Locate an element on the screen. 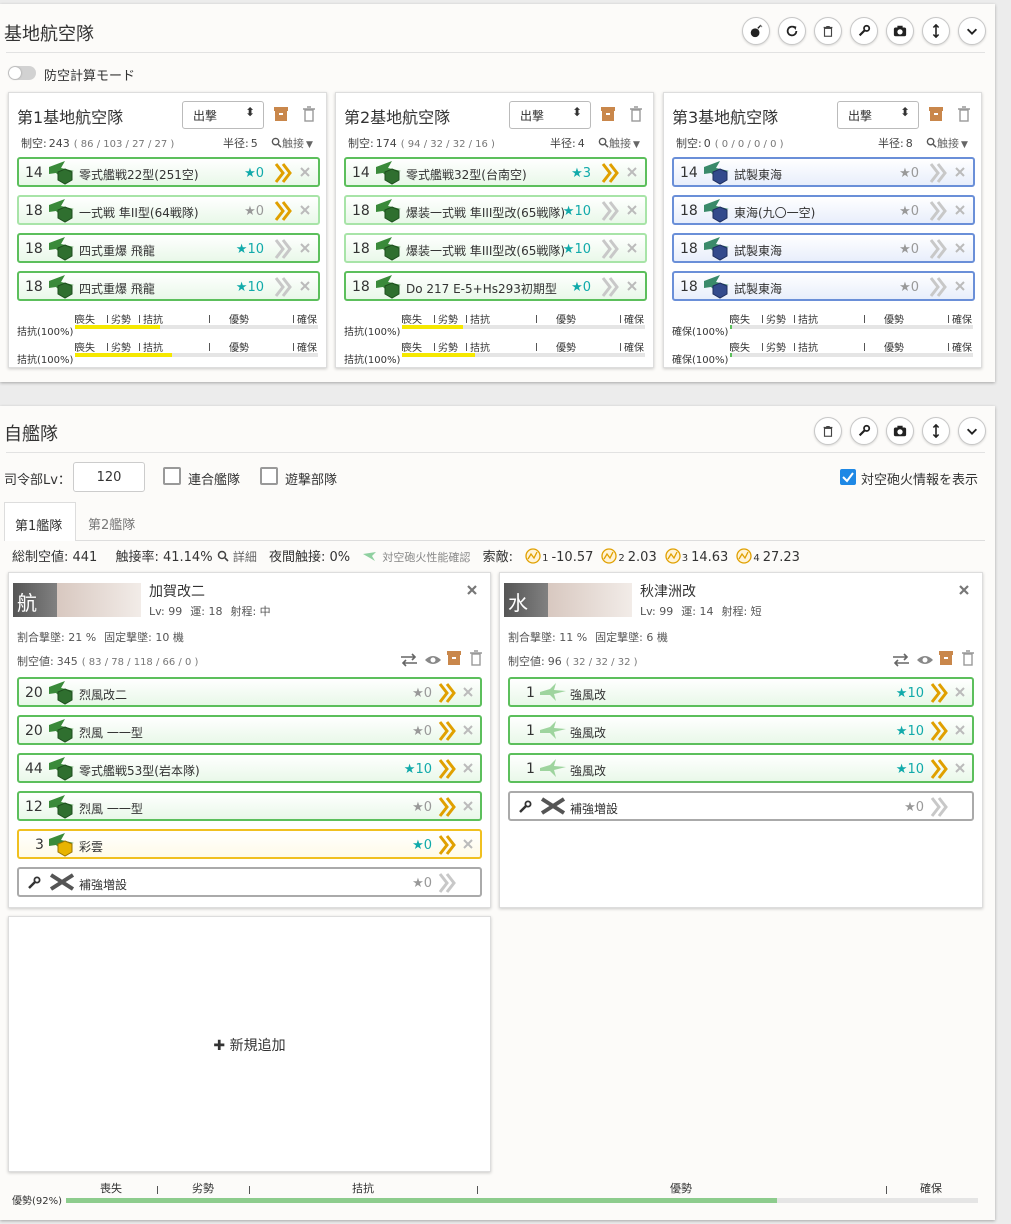  equipment-name: 四式重爆 飛龍 is located at coordinates (117, 250).